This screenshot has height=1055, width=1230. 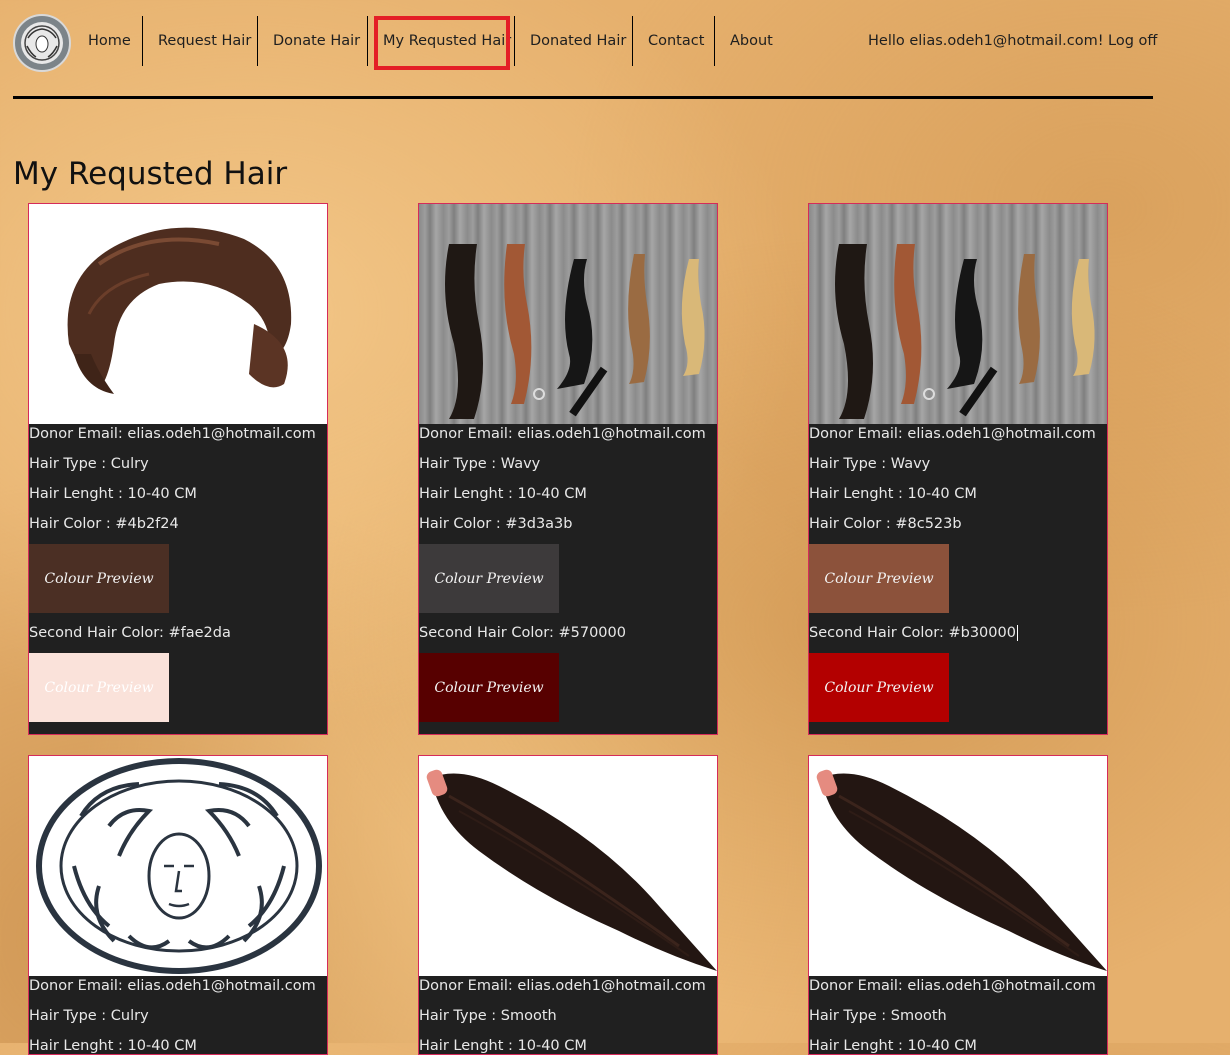 What do you see at coordinates (130, 633) in the screenshot?
I see `second-hair-color: Second Hair Color: #fae2da` at bounding box center [130, 633].